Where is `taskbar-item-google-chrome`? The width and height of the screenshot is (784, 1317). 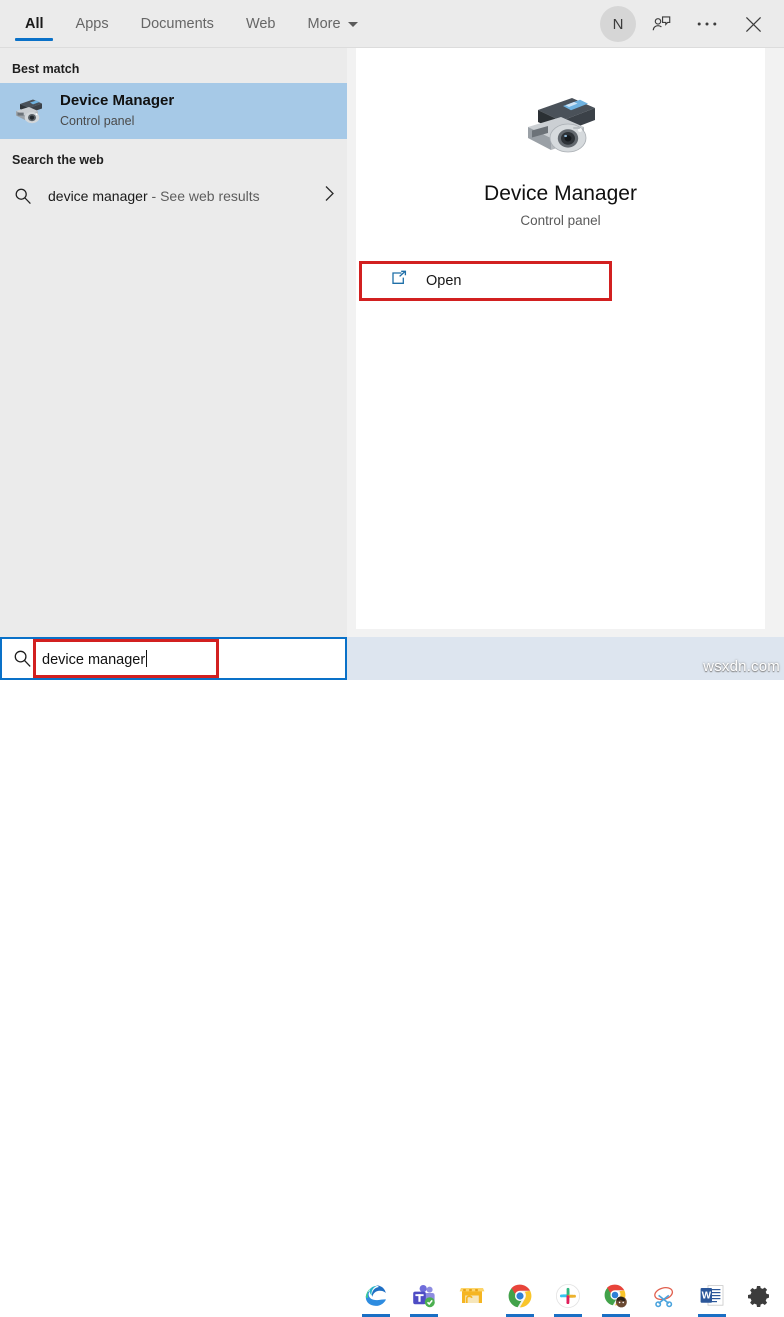 taskbar-item-google-chrome is located at coordinates (520, 1295).